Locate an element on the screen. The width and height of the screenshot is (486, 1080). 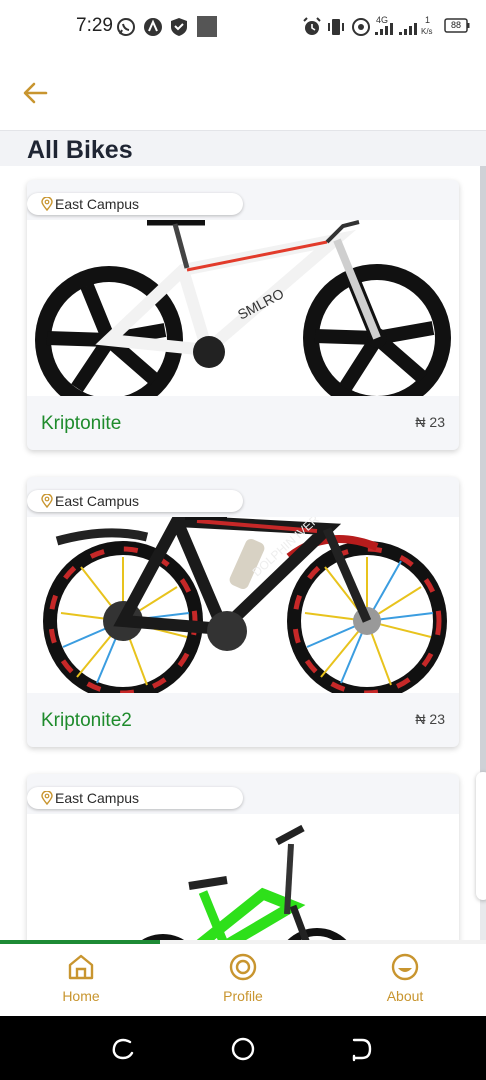
status-bar: 7:29 4G 1 K/s 88 is located at coordinates (243, 28).